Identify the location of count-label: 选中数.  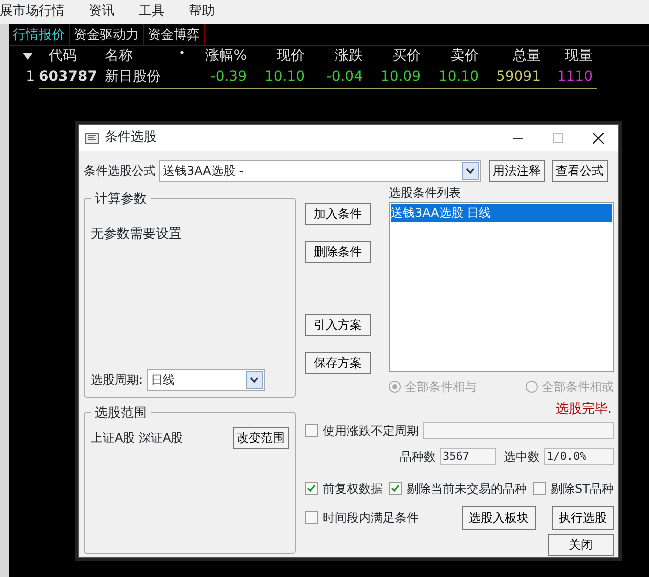
(522, 457).